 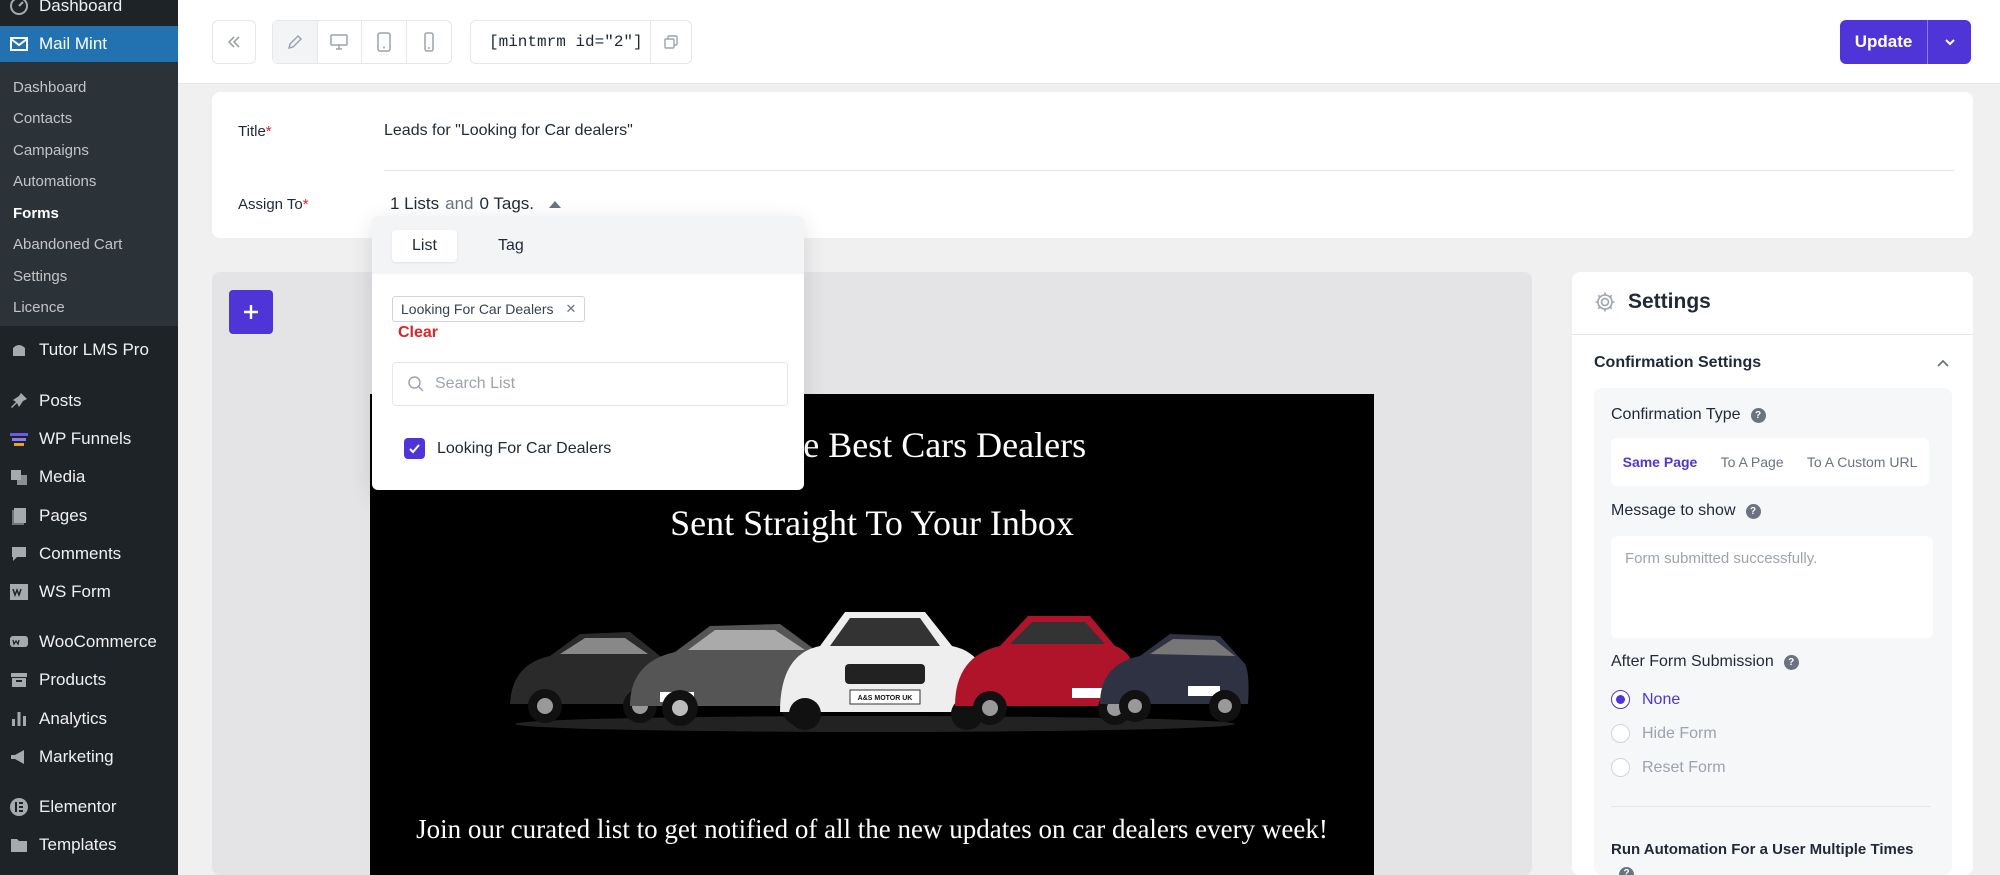 What do you see at coordinates (1664, 733) in the screenshot?
I see `radio-hide-form: Hide Form` at bounding box center [1664, 733].